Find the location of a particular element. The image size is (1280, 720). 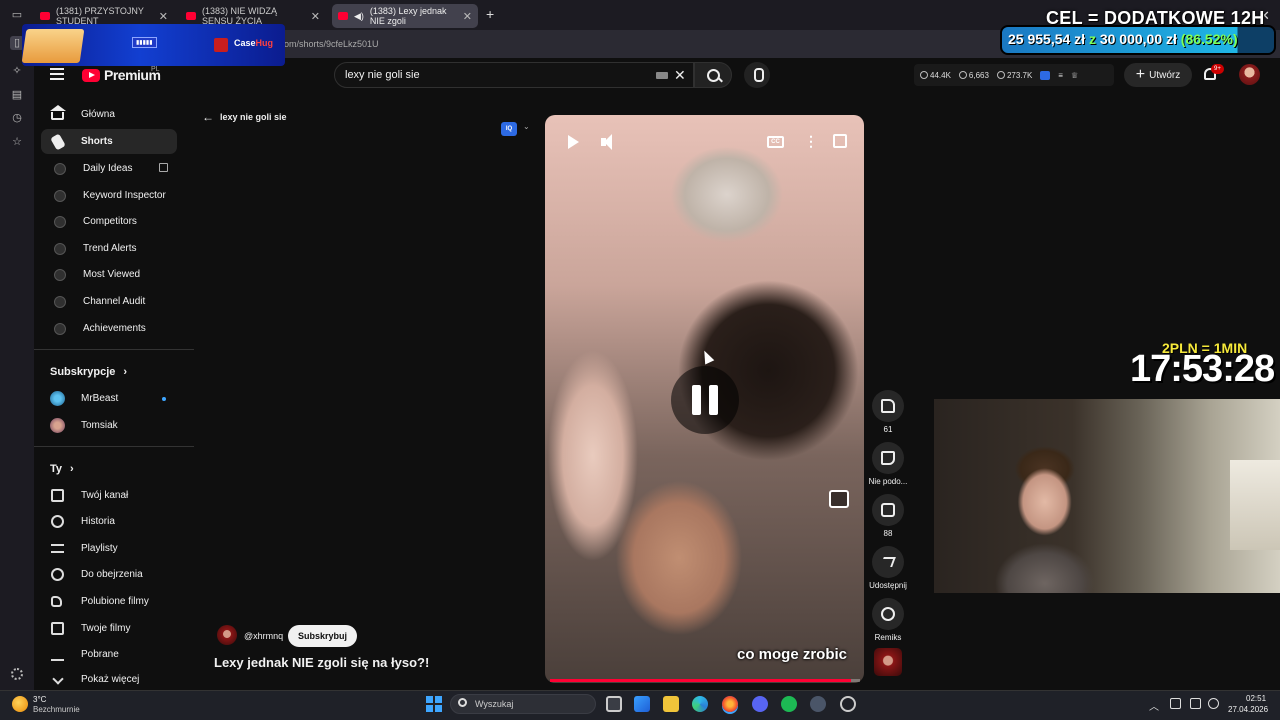

url-text: om/shorts/9cfeLkz501U is located at coordinates (331, 44).